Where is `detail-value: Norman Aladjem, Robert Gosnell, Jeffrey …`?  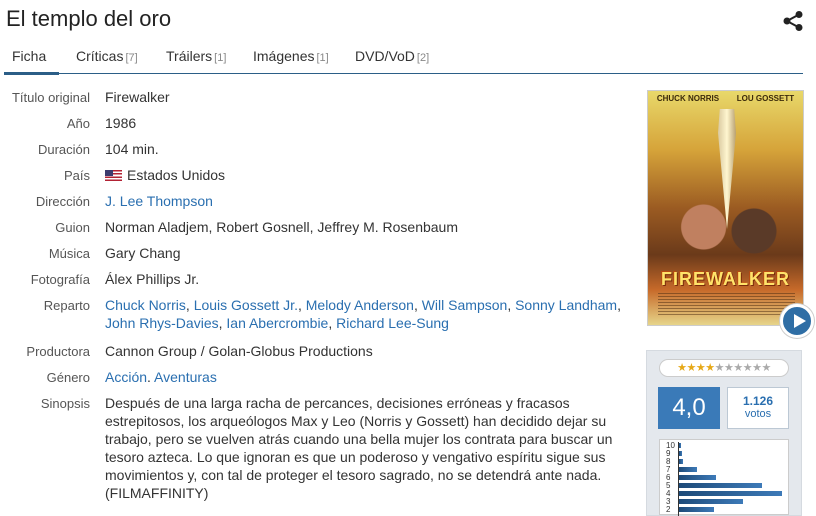
detail-value: Norman Aladjem, Robert Gosnell, Jeffrey … is located at coordinates (282, 227).